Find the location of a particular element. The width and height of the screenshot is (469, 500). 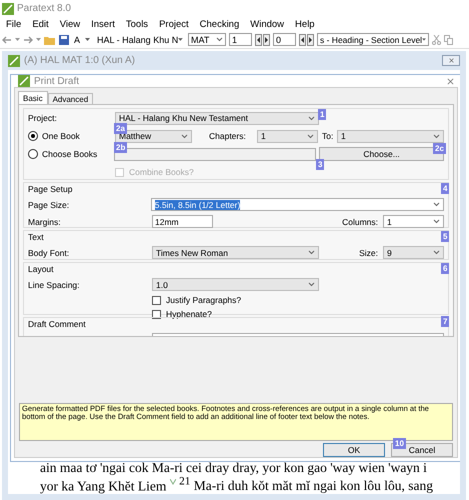

verse-field: 0 is located at coordinates (284, 39).